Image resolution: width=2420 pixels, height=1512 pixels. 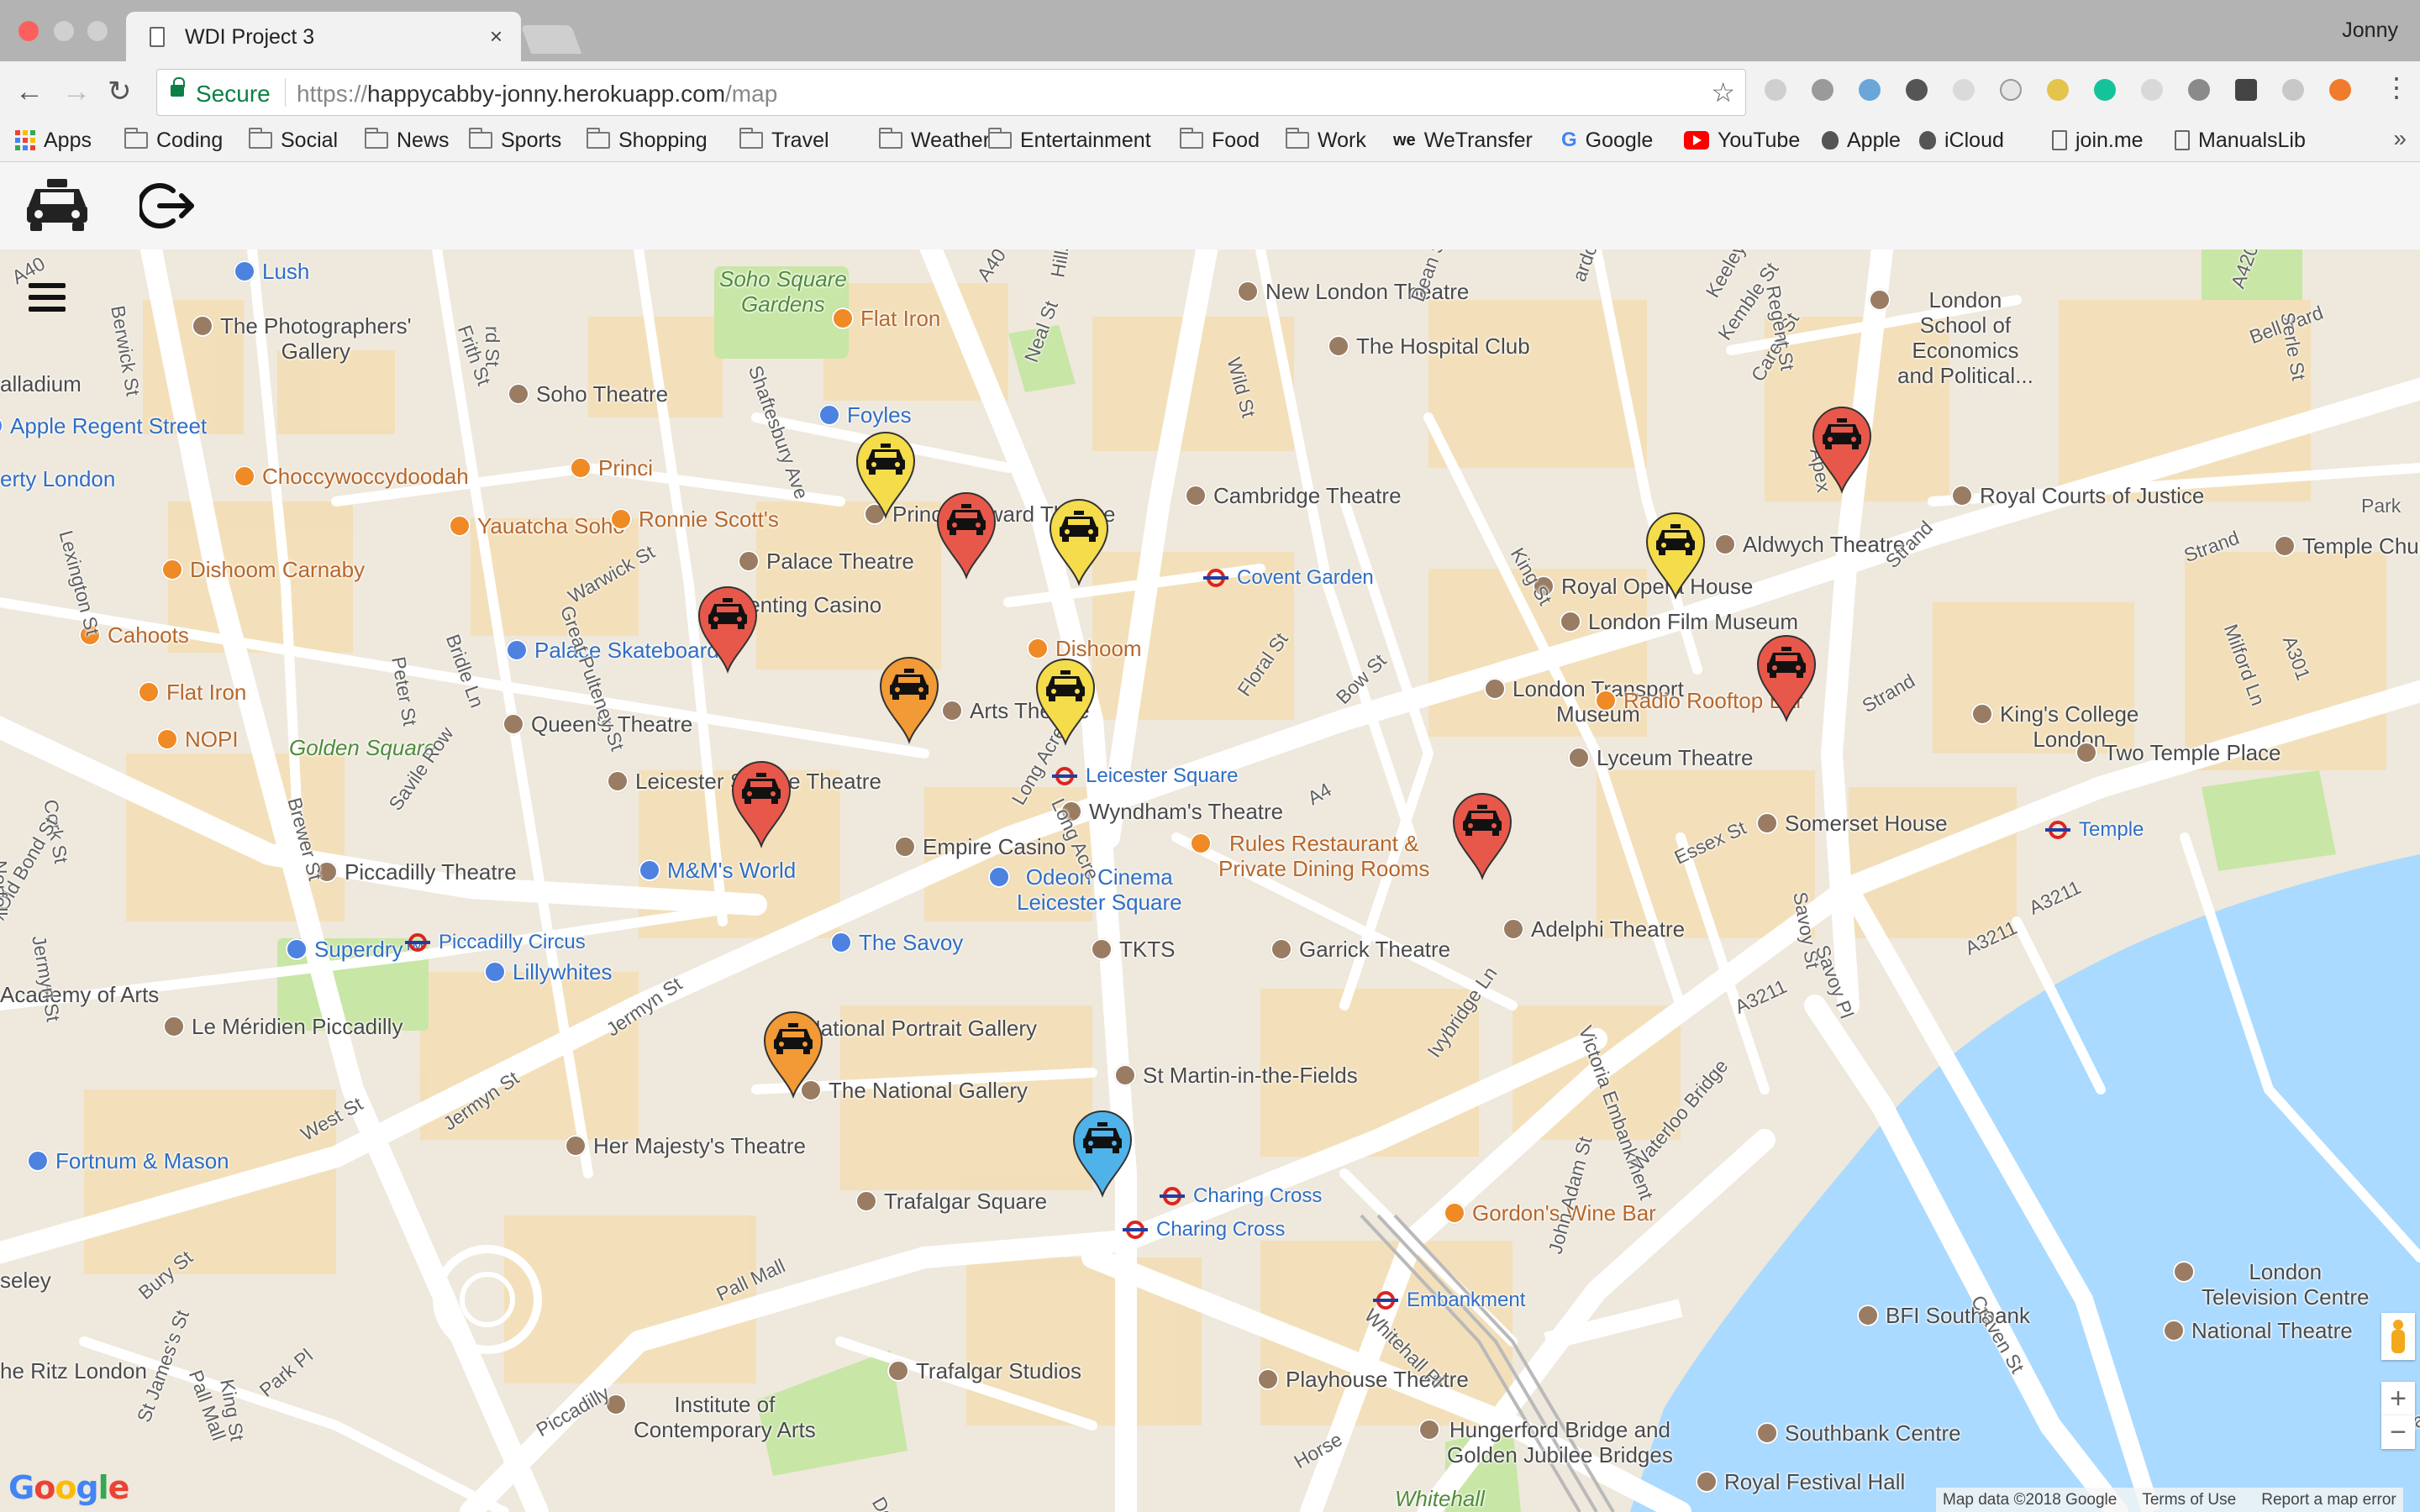 What do you see at coordinates (551, 525) in the screenshot?
I see `yauatcha-label: Yauatcha Soho` at bounding box center [551, 525].